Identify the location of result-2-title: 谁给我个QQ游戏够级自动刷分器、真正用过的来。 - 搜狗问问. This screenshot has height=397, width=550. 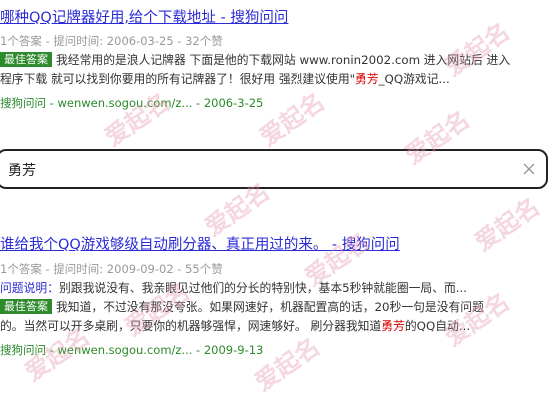
(200, 243).